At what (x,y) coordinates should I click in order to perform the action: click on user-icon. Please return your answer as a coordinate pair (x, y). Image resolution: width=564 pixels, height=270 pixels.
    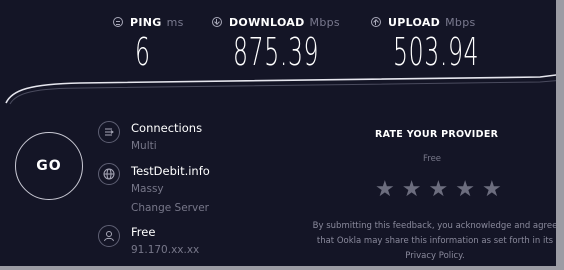
    Looking at the image, I should click on (109, 236).